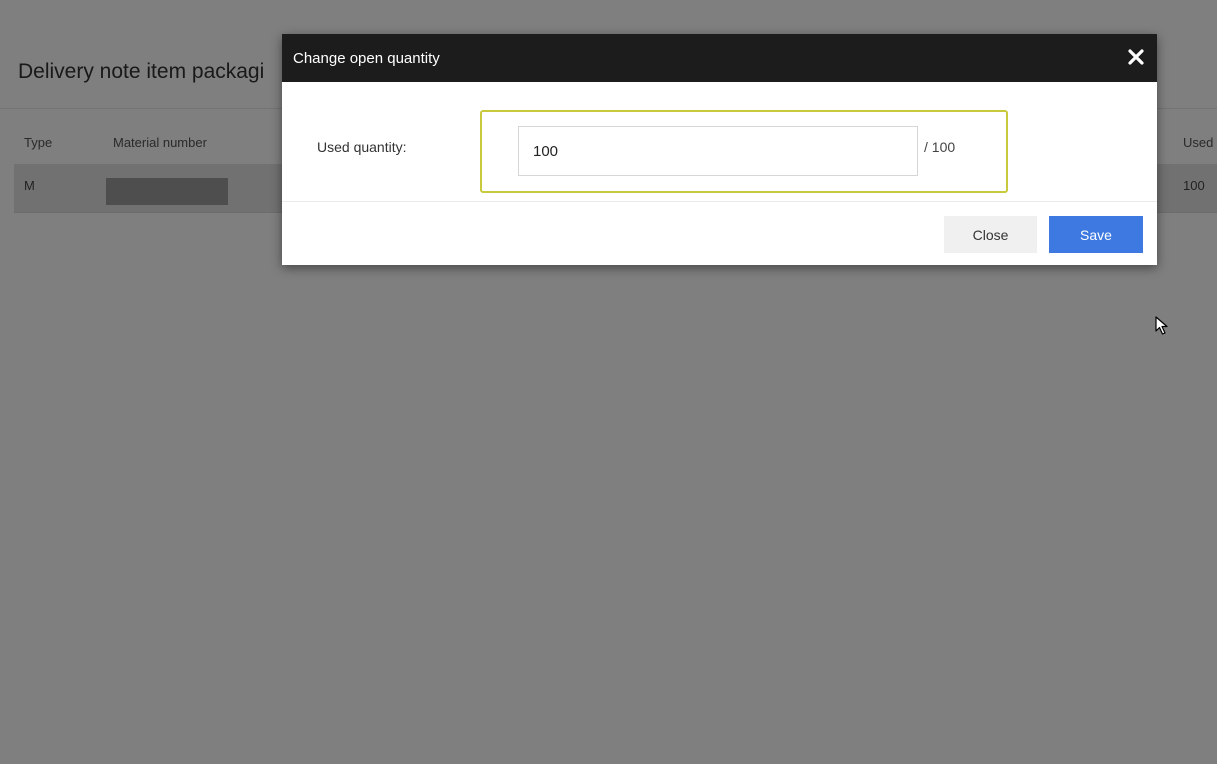 Image resolution: width=1217 pixels, height=764 pixels. What do you see at coordinates (1096, 234) in the screenshot?
I see `save-button: Save` at bounding box center [1096, 234].